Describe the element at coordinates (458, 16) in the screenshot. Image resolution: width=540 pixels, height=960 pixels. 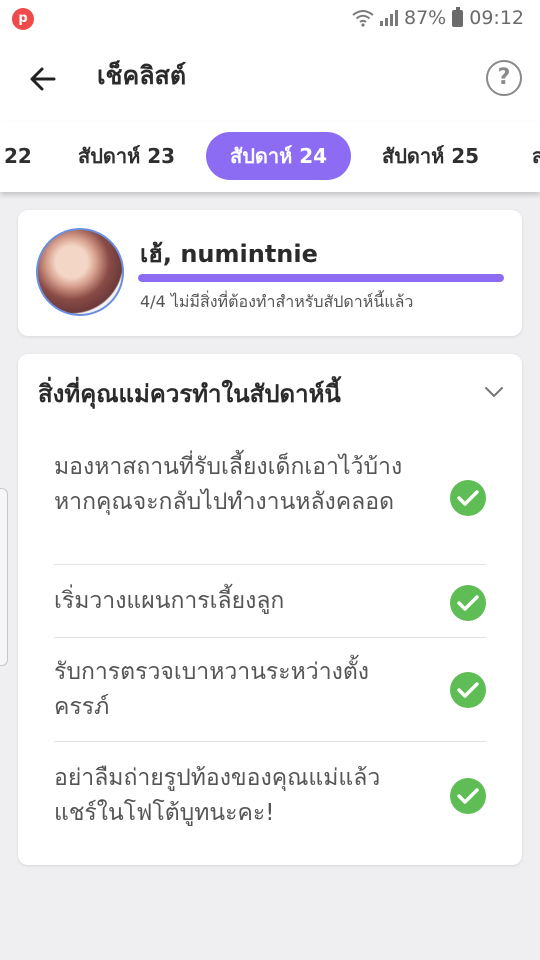
I see `battery-icon` at that location.